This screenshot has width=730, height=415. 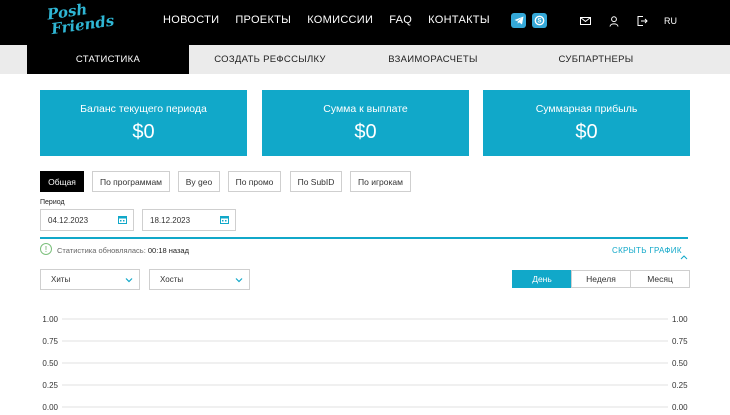 I want to click on date-to-input: 18.12.2023, so click(x=189, y=220).